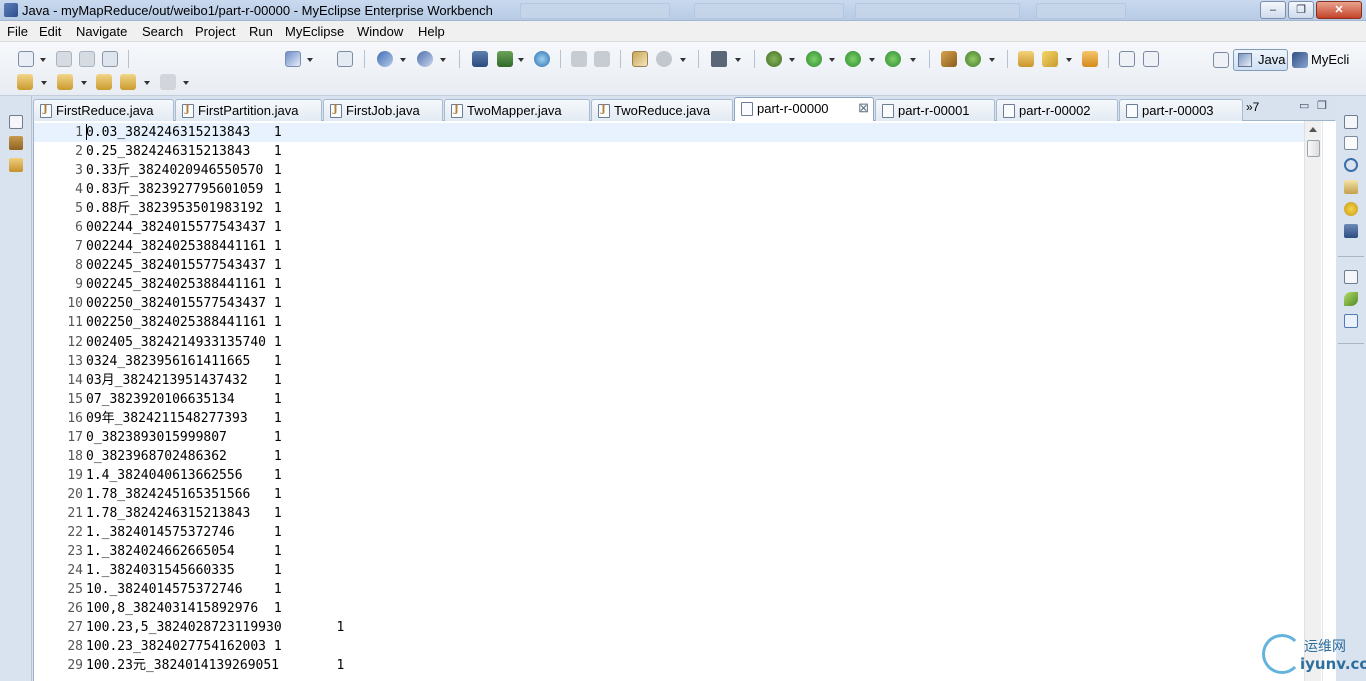  Describe the element at coordinates (184, 494) in the screenshot. I see `line-text: 1.78_3824245165351566 1` at that location.